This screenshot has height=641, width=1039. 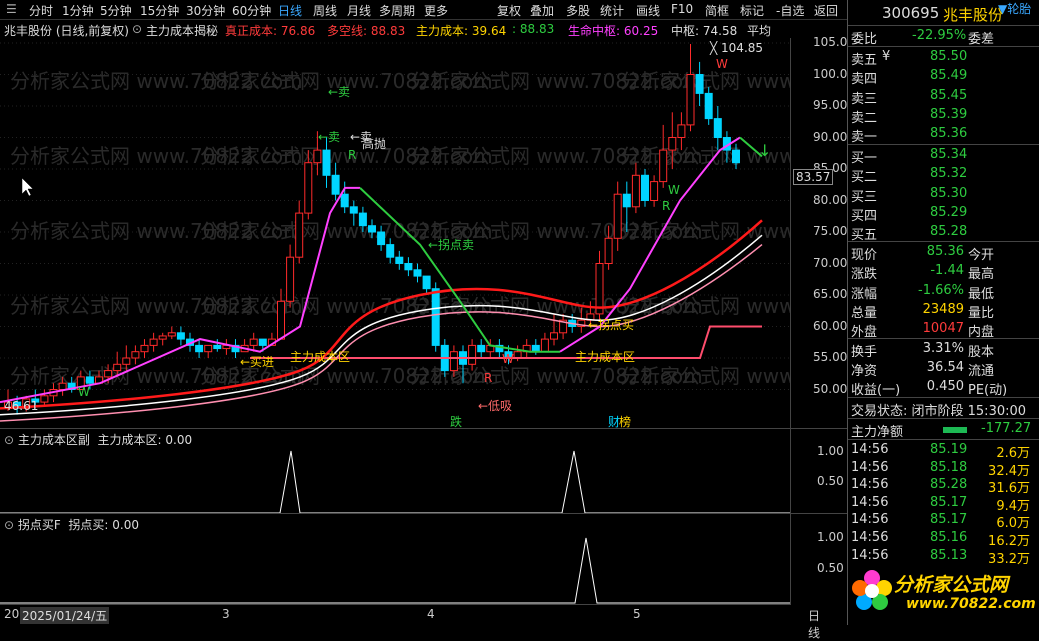 What do you see at coordinates (943, 175) in the screenshot?
I see `bid-row: 买二 85.32` at bounding box center [943, 175].